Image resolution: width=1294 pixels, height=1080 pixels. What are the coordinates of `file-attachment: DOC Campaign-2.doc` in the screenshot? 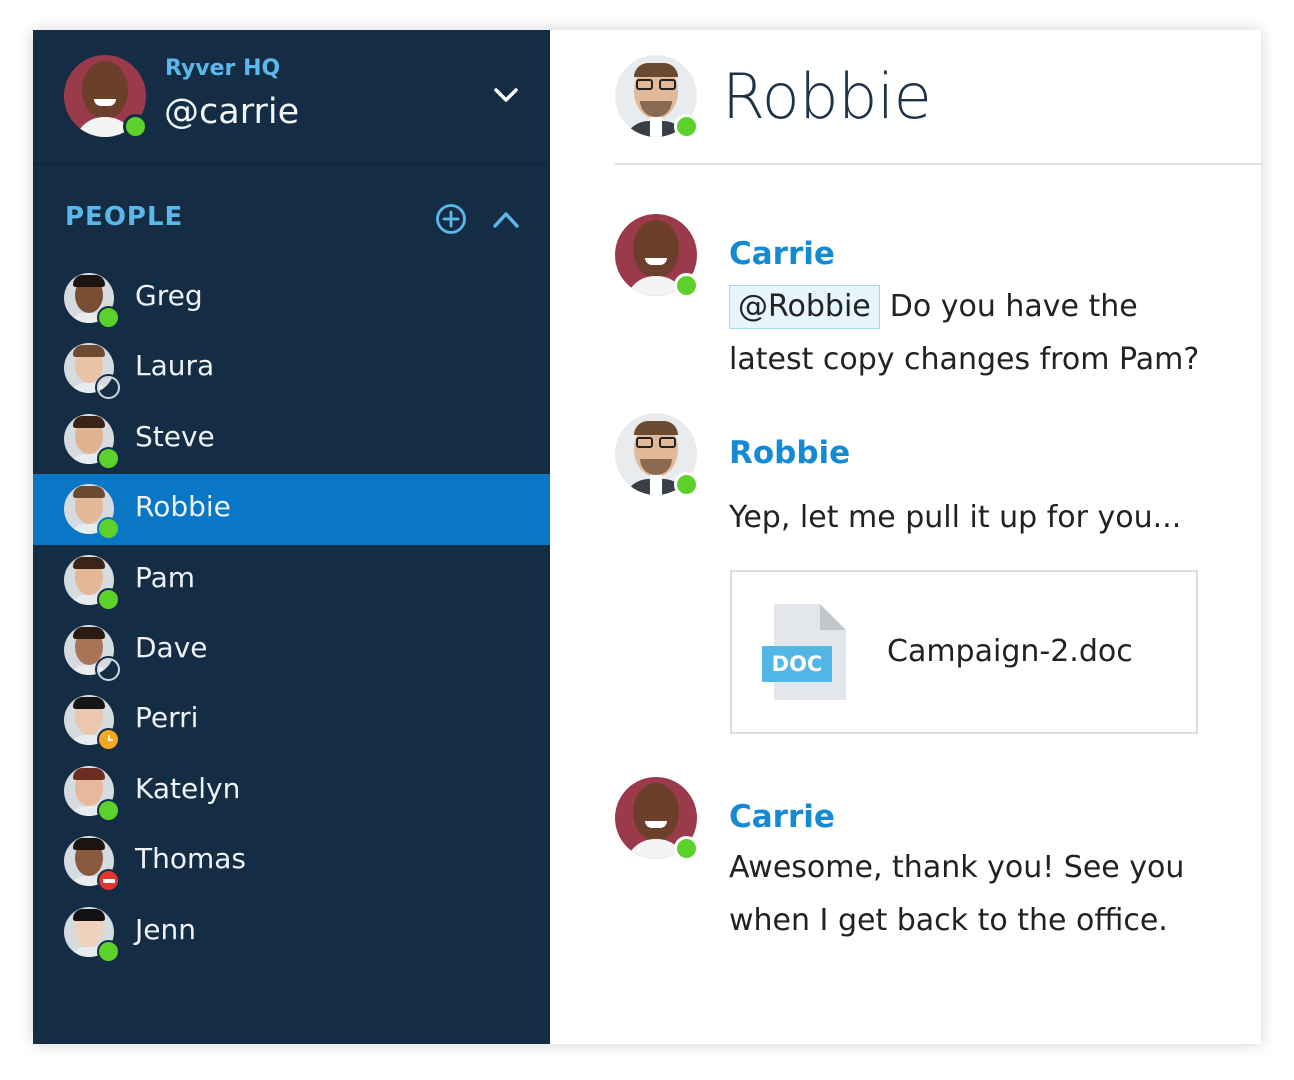 It's located at (964, 652).